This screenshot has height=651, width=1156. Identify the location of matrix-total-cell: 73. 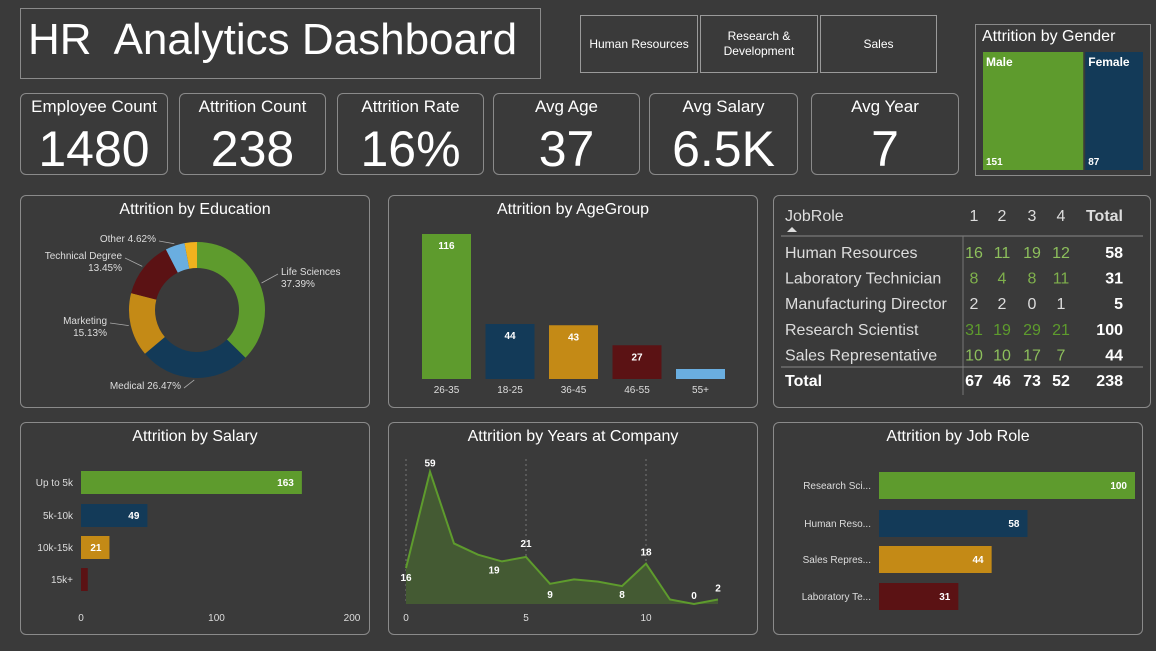
(1032, 381).